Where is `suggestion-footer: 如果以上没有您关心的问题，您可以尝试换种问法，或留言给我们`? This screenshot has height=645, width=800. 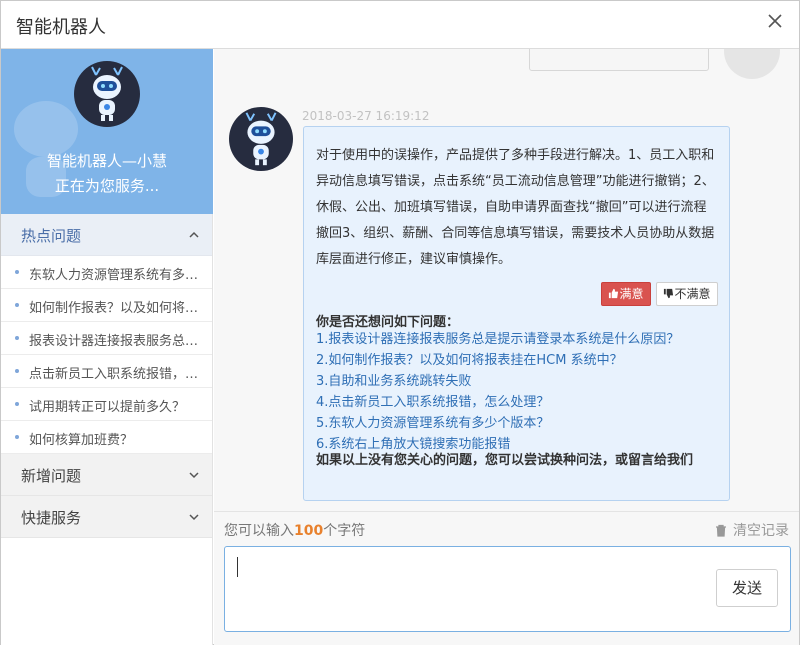 suggestion-footer: 如果以上没有您关心的问题，您可以尝试换种问法，或留言给我们 is located at coordinates (505, 460).